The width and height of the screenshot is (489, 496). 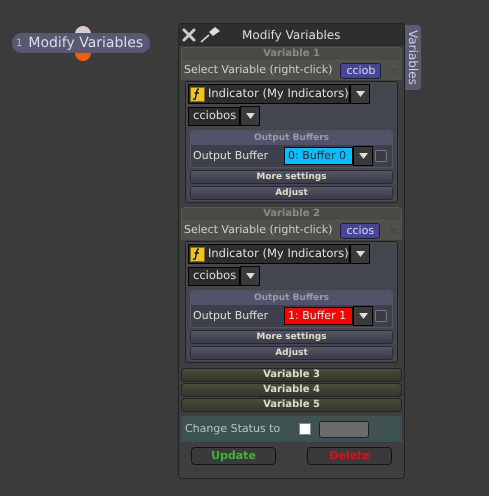 I want to click on node-title: Modify Variables, so click(x=86, y=43).